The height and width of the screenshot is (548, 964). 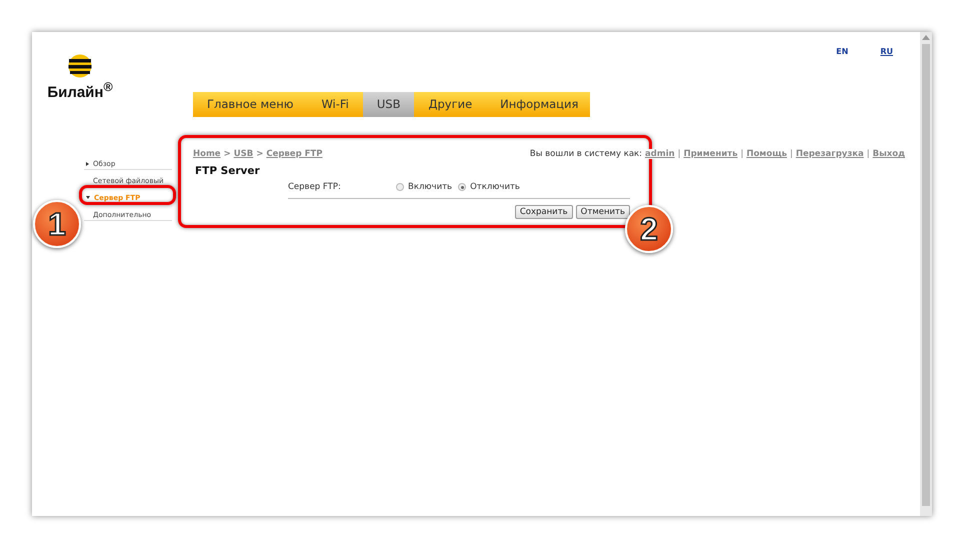 What do you see at coordinates (244, 154) in the screenshot?
I see `breadcrumb-link: USB` at bounding box center [244, 154].